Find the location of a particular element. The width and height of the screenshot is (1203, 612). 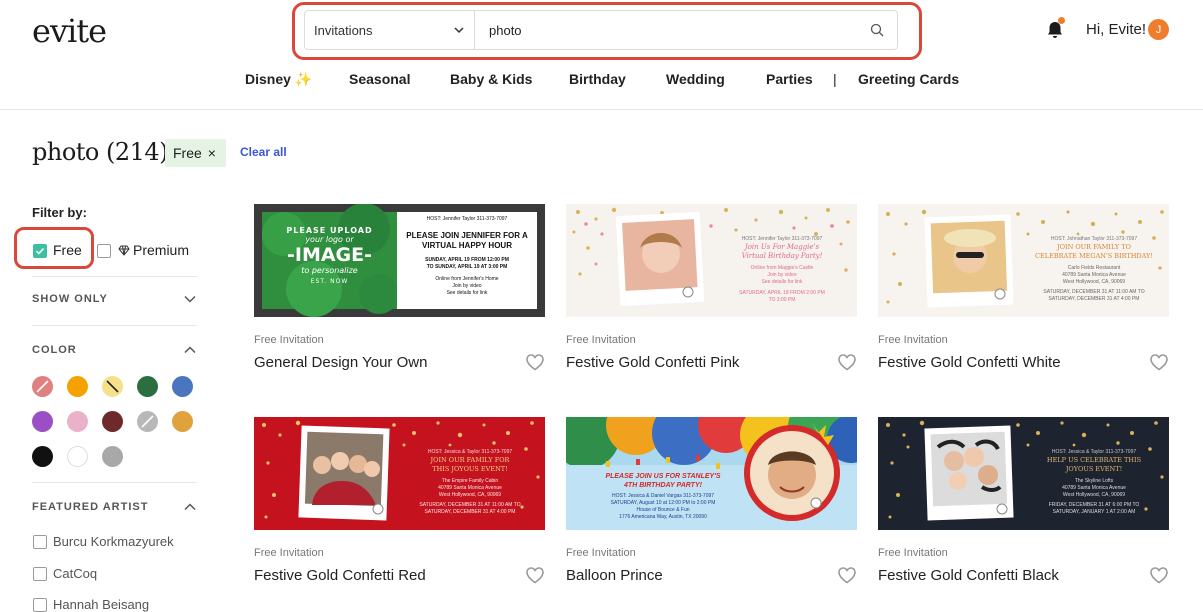

swatch-white is located at coordinates (77, 456).